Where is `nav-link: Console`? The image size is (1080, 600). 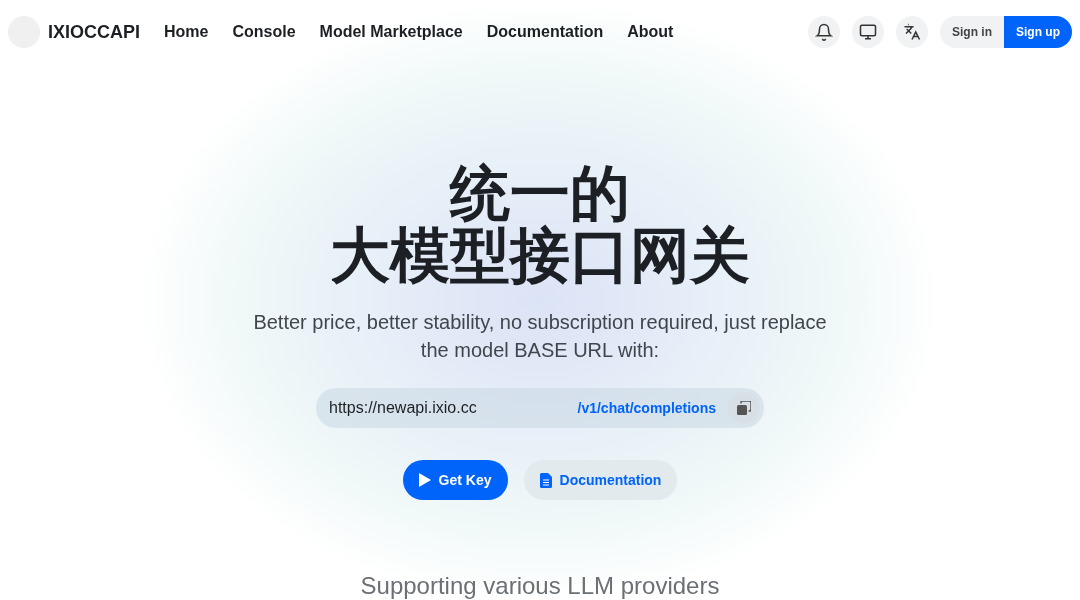
nav-link: Console is located at coordinates (264, 32).